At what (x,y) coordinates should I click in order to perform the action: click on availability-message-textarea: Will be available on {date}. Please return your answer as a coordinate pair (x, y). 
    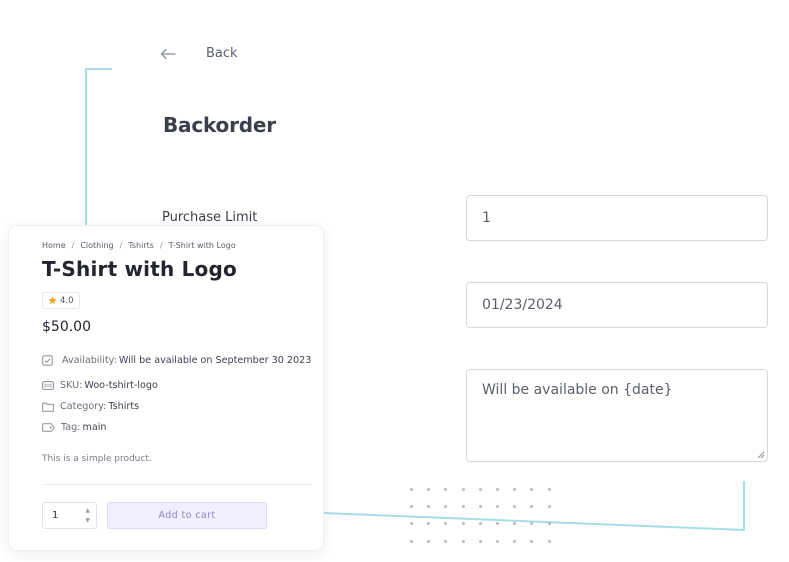
    Looking at the image, I should click on (617, 415).